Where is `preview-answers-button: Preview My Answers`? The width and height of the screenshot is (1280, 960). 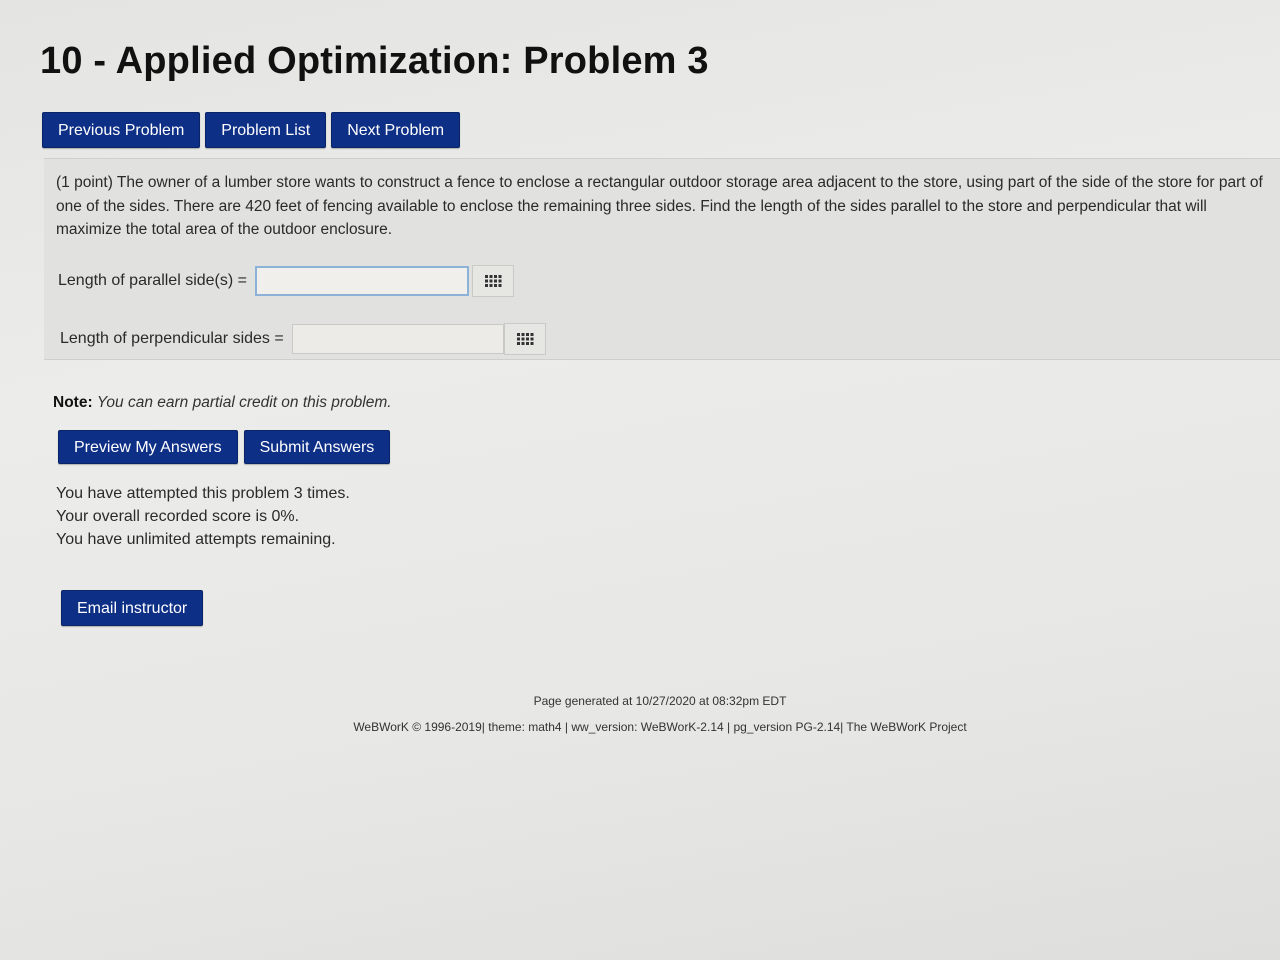 preview-answers-button: Preview My Answers is located at coordinates (148, 447).